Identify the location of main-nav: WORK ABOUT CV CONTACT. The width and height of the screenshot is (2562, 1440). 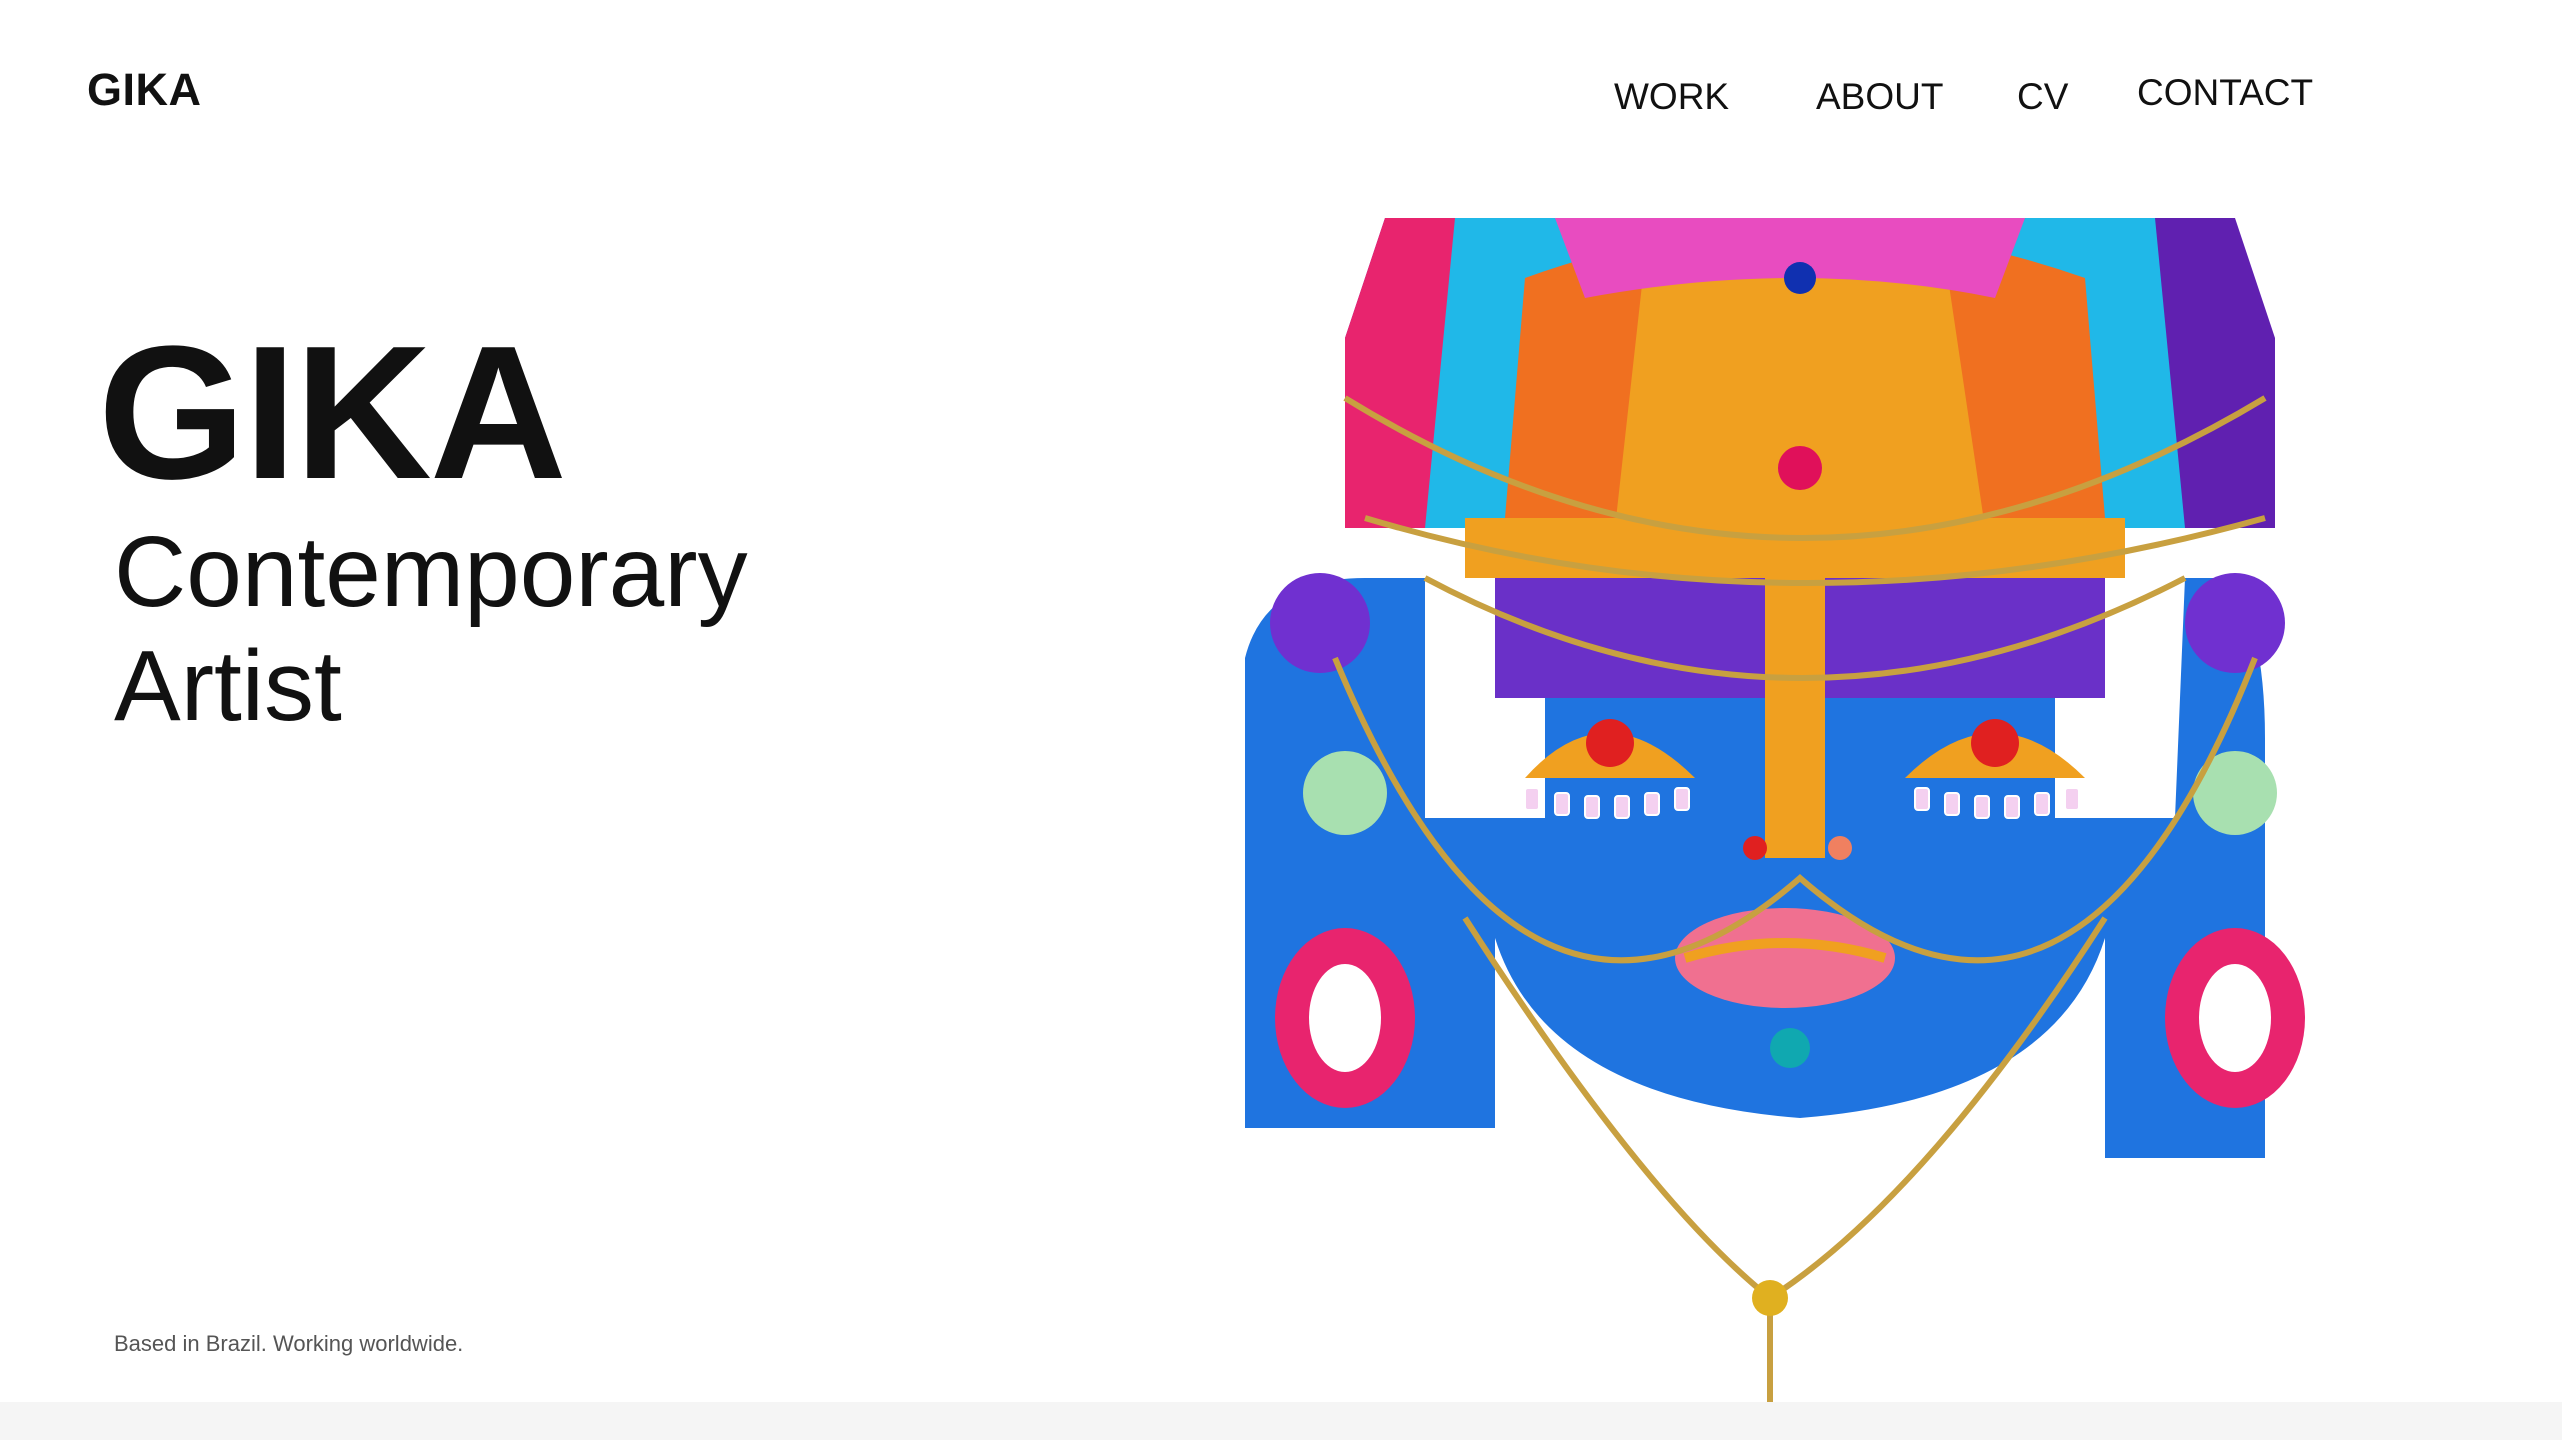
(1281, 102).